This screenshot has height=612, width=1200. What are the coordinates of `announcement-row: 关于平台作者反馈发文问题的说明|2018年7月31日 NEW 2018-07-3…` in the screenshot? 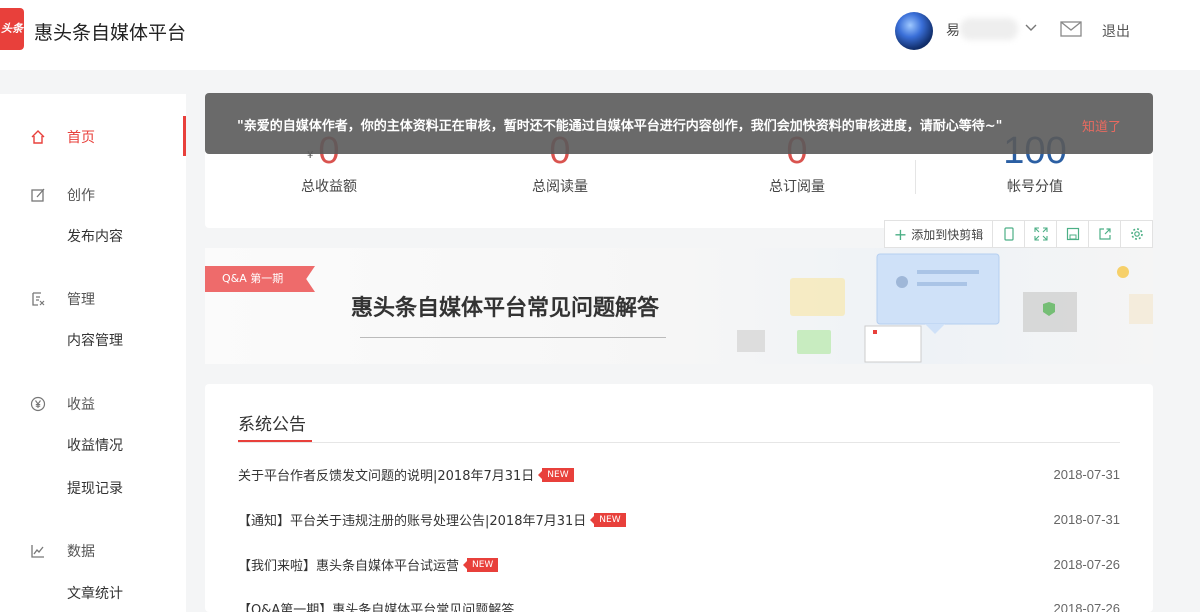 It's located at (679, 474).